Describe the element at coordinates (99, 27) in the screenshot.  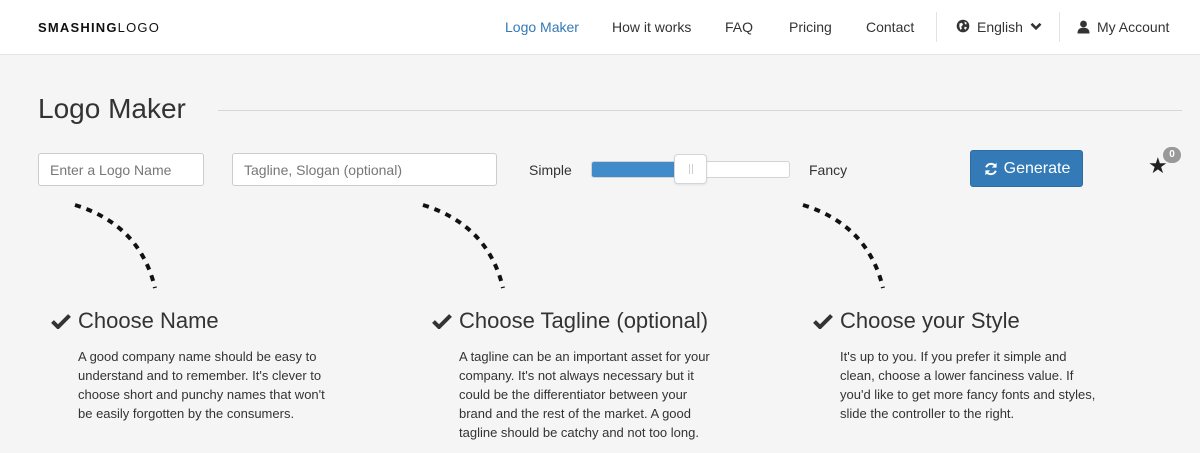
I see `brand-logo: SMASHINGLOGO` at that location.